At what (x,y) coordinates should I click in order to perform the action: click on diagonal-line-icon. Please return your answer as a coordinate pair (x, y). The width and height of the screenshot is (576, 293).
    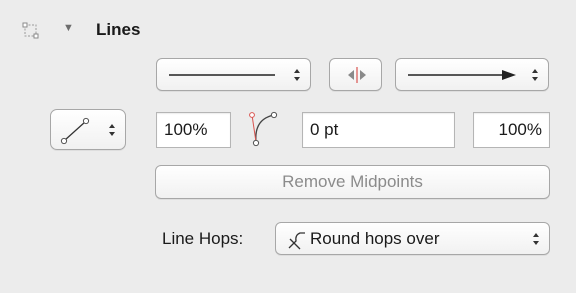
    Looking at the image, I should click on (75, 131).